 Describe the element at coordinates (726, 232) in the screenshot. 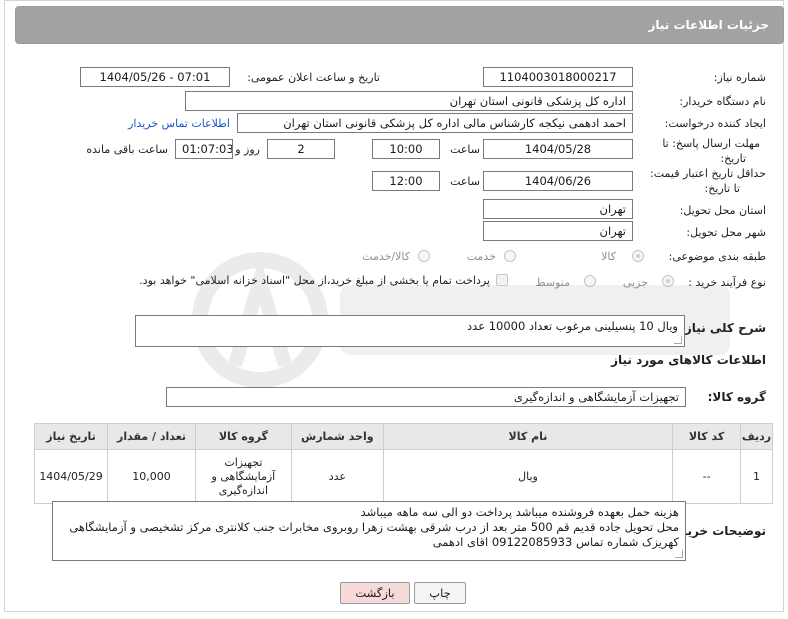

I see `city-label: شهر محل تحویل:` at that location.